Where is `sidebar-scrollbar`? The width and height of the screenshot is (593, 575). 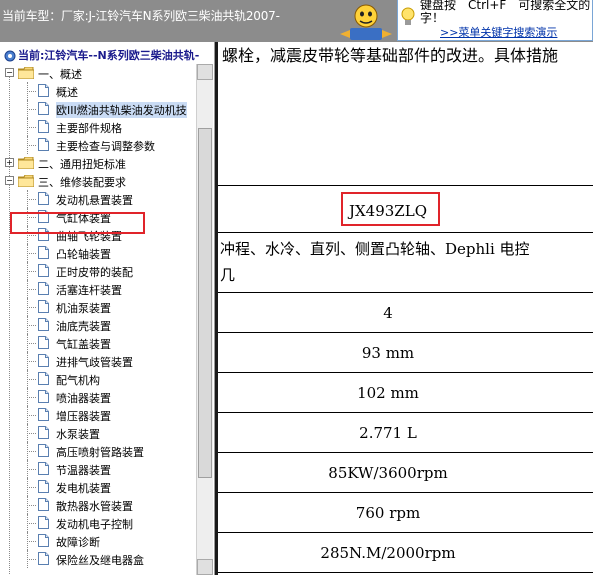
sidebar-scrollbar is located at coordinates (204, 319).